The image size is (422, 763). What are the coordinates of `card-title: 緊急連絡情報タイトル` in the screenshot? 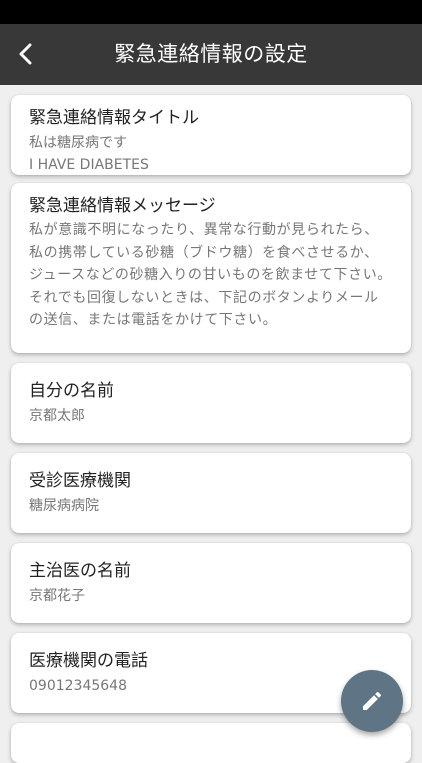 It's located at (114, 118).